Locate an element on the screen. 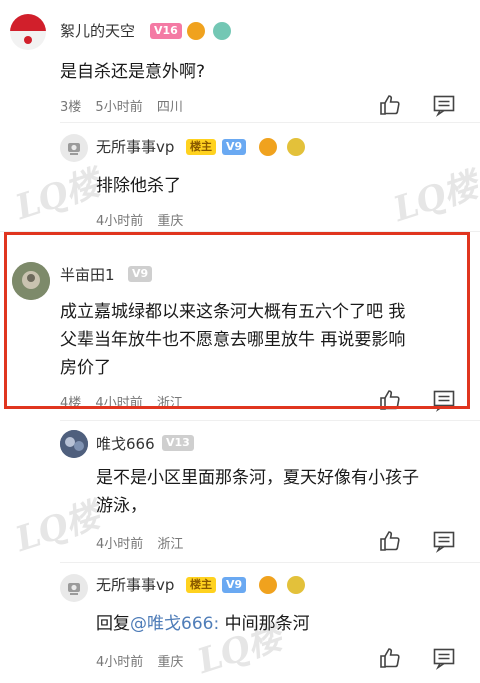  timestamp: 5小时前 is located at coordinates (119, 107).